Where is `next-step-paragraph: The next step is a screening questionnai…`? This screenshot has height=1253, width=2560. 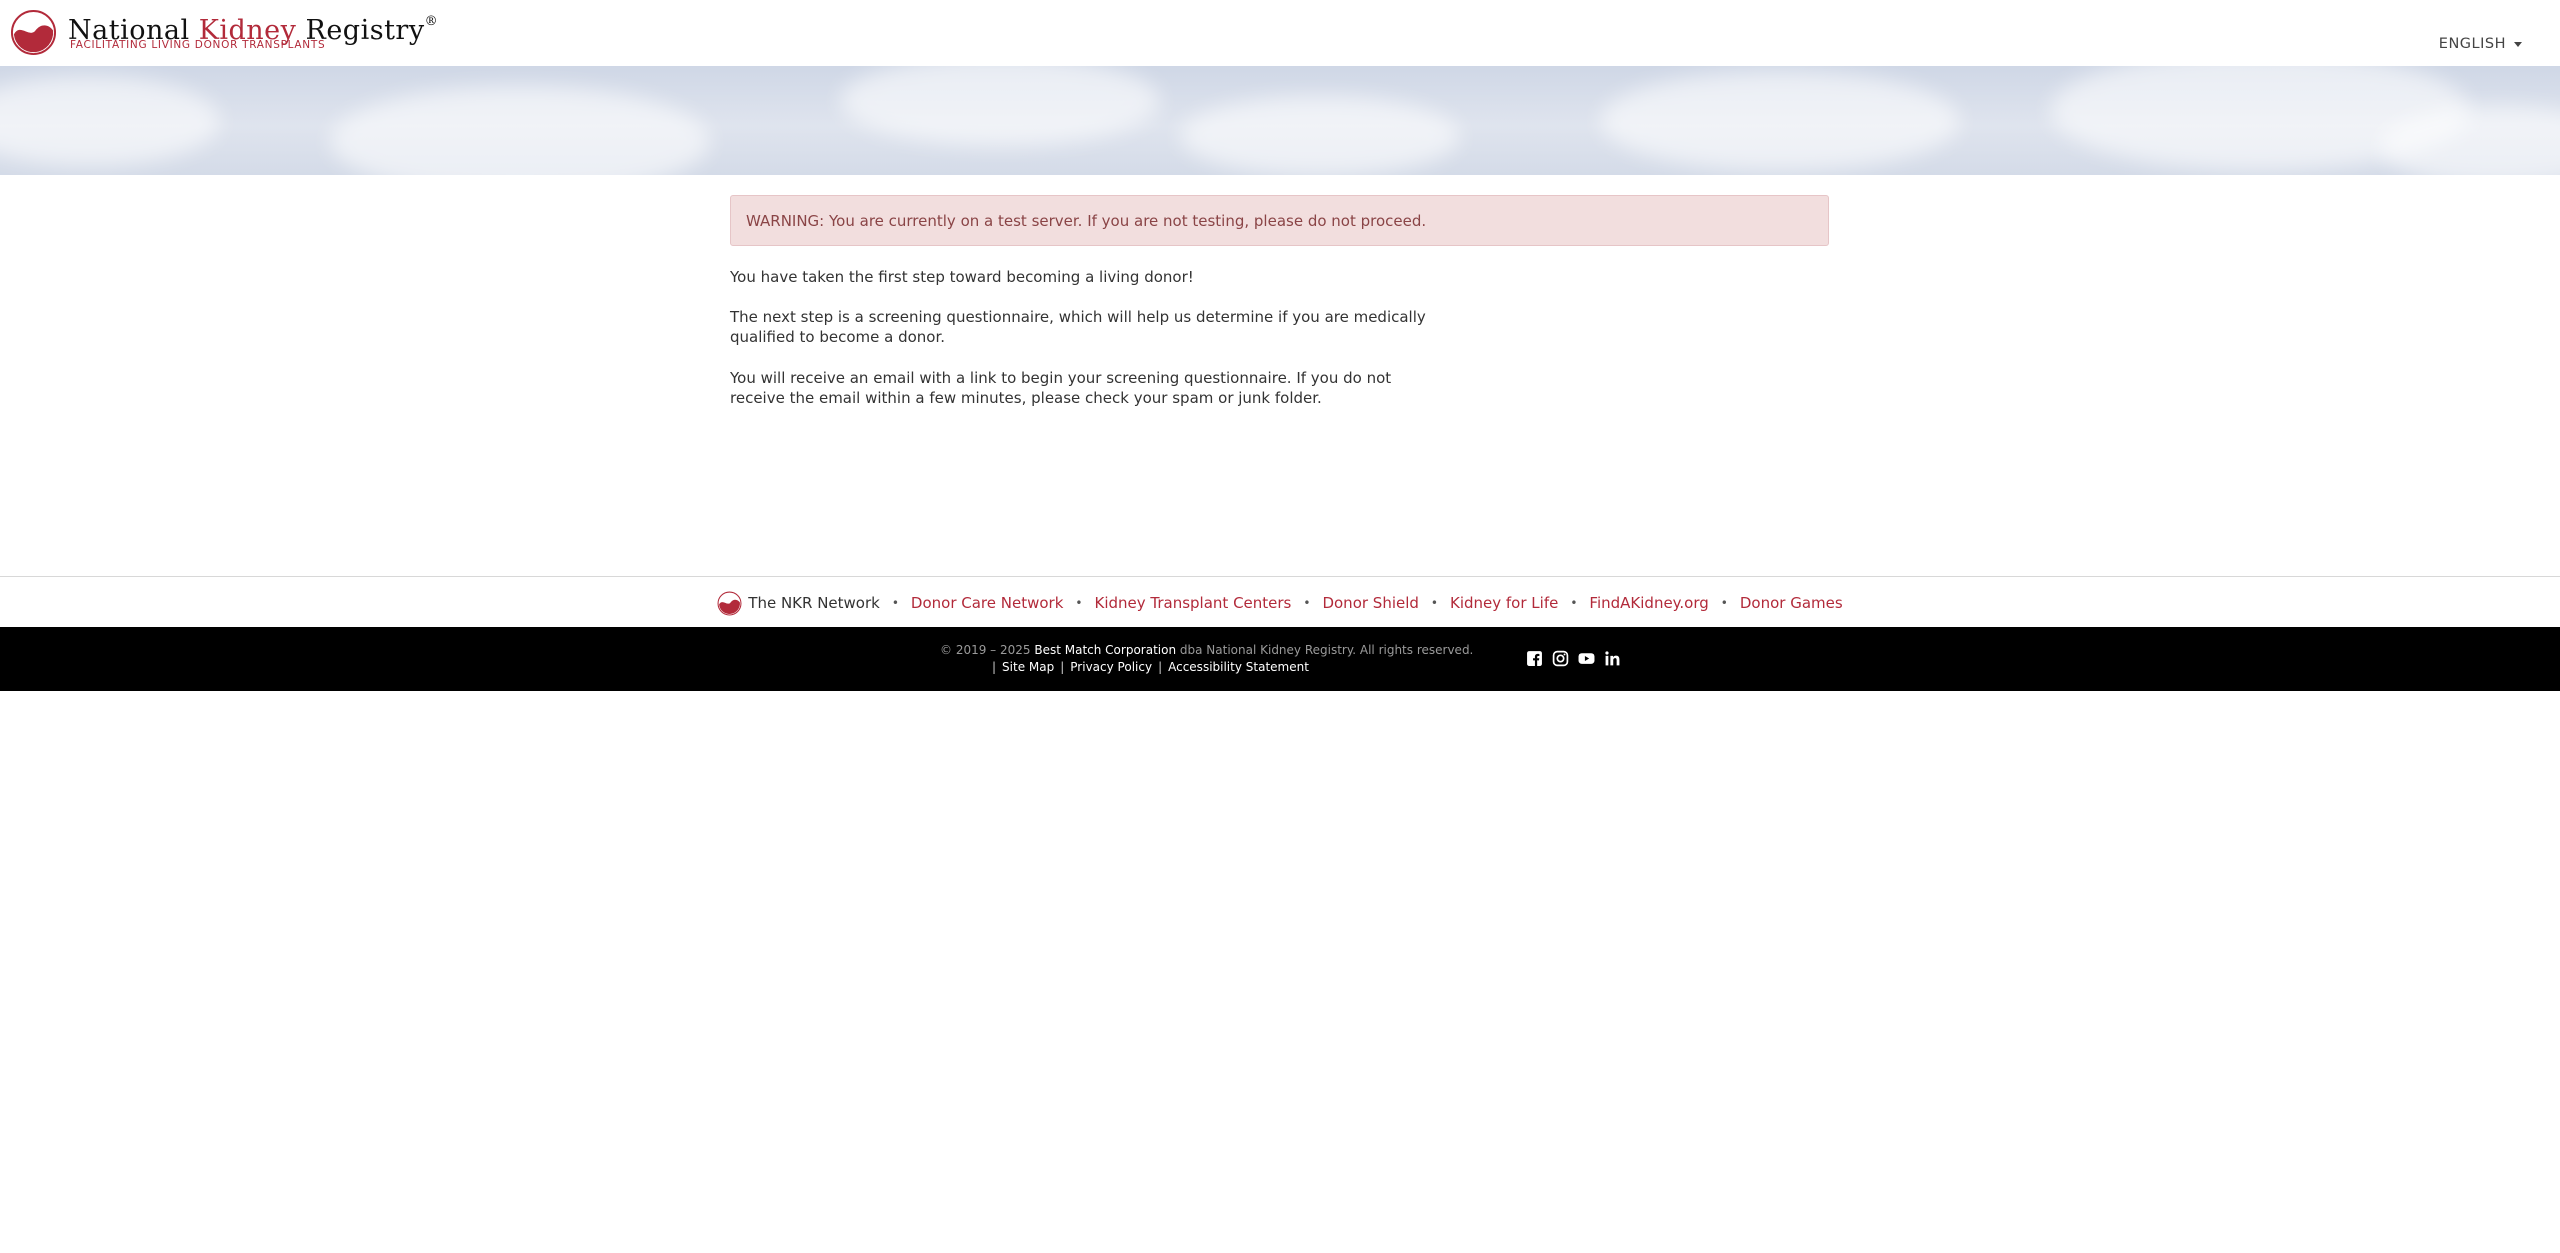 next-step-paragraph: The next step is a screening questionnai… is located at coordinates (1078, 327).